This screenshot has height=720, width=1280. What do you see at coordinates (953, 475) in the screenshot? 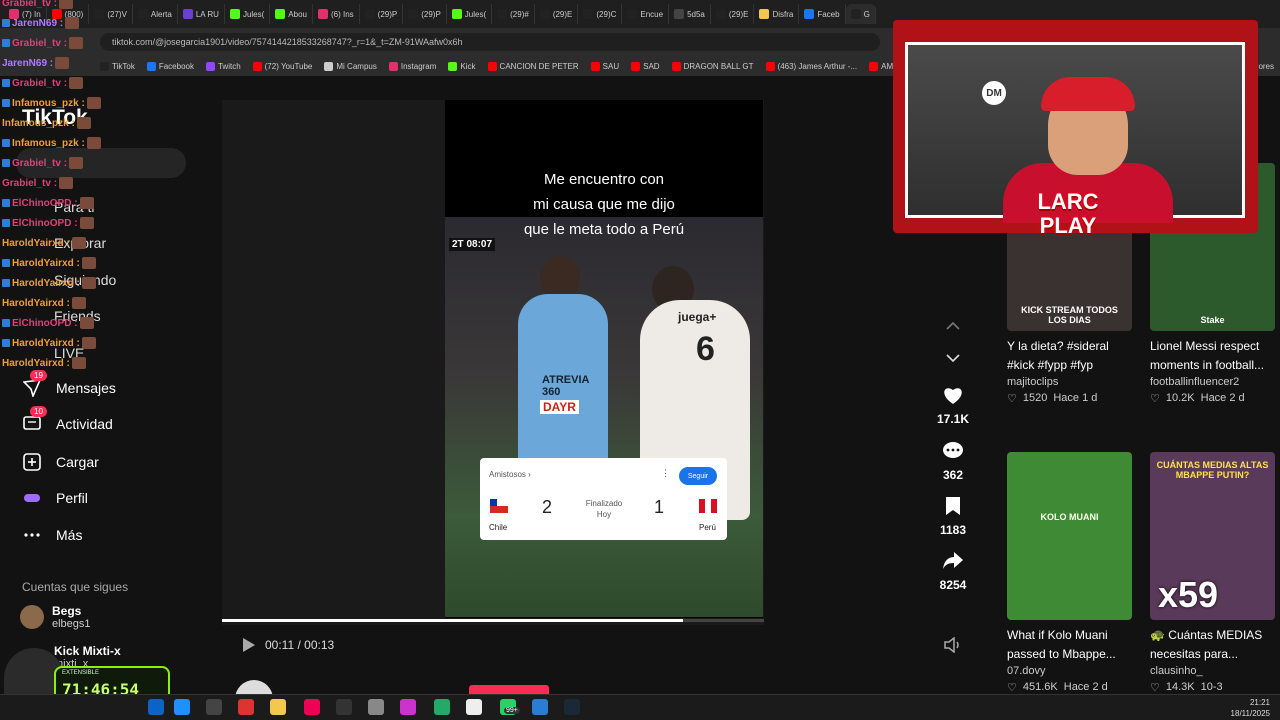
I see `comment-count: 362` at bounding box center [953, 475].